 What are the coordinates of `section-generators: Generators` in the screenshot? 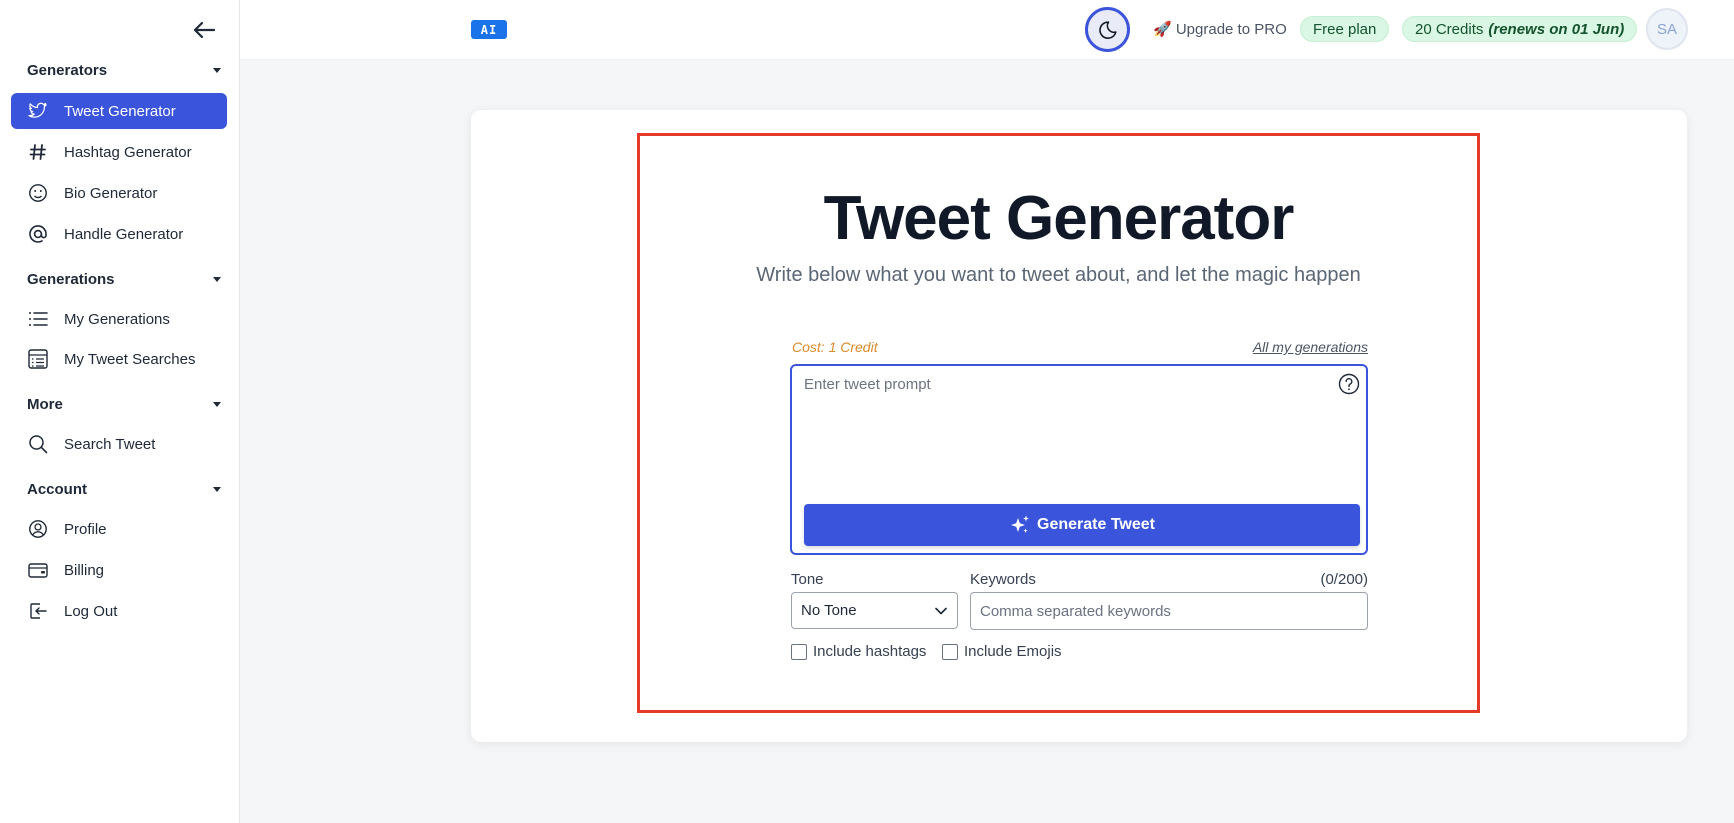 It's located at (125, 70).